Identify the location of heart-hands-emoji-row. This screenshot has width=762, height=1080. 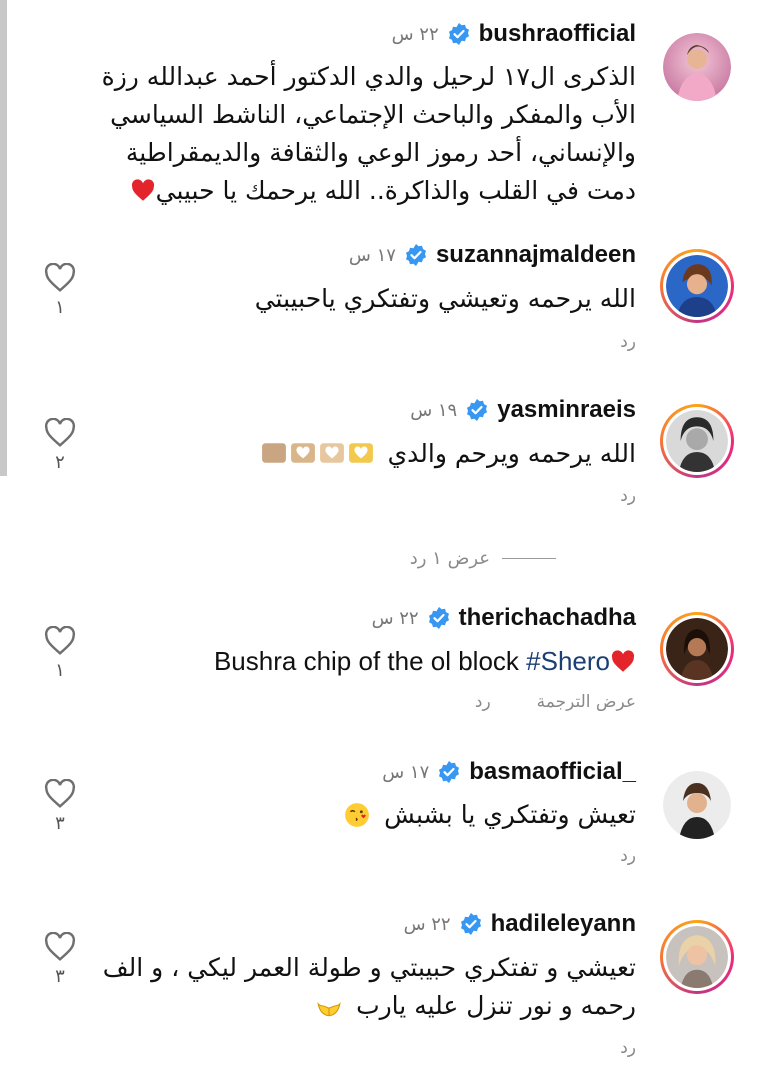
(317, 453).